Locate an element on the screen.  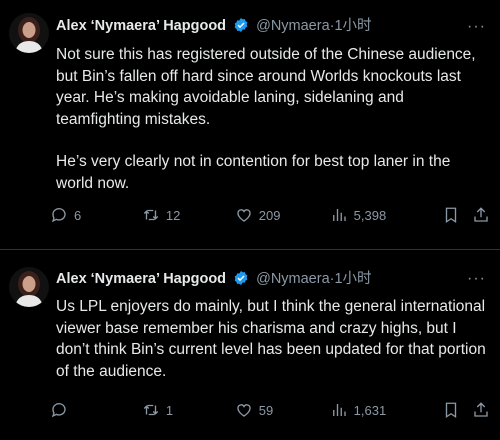
tweet-actions: 1 59 1,631 is located at coordinates (270, 410).